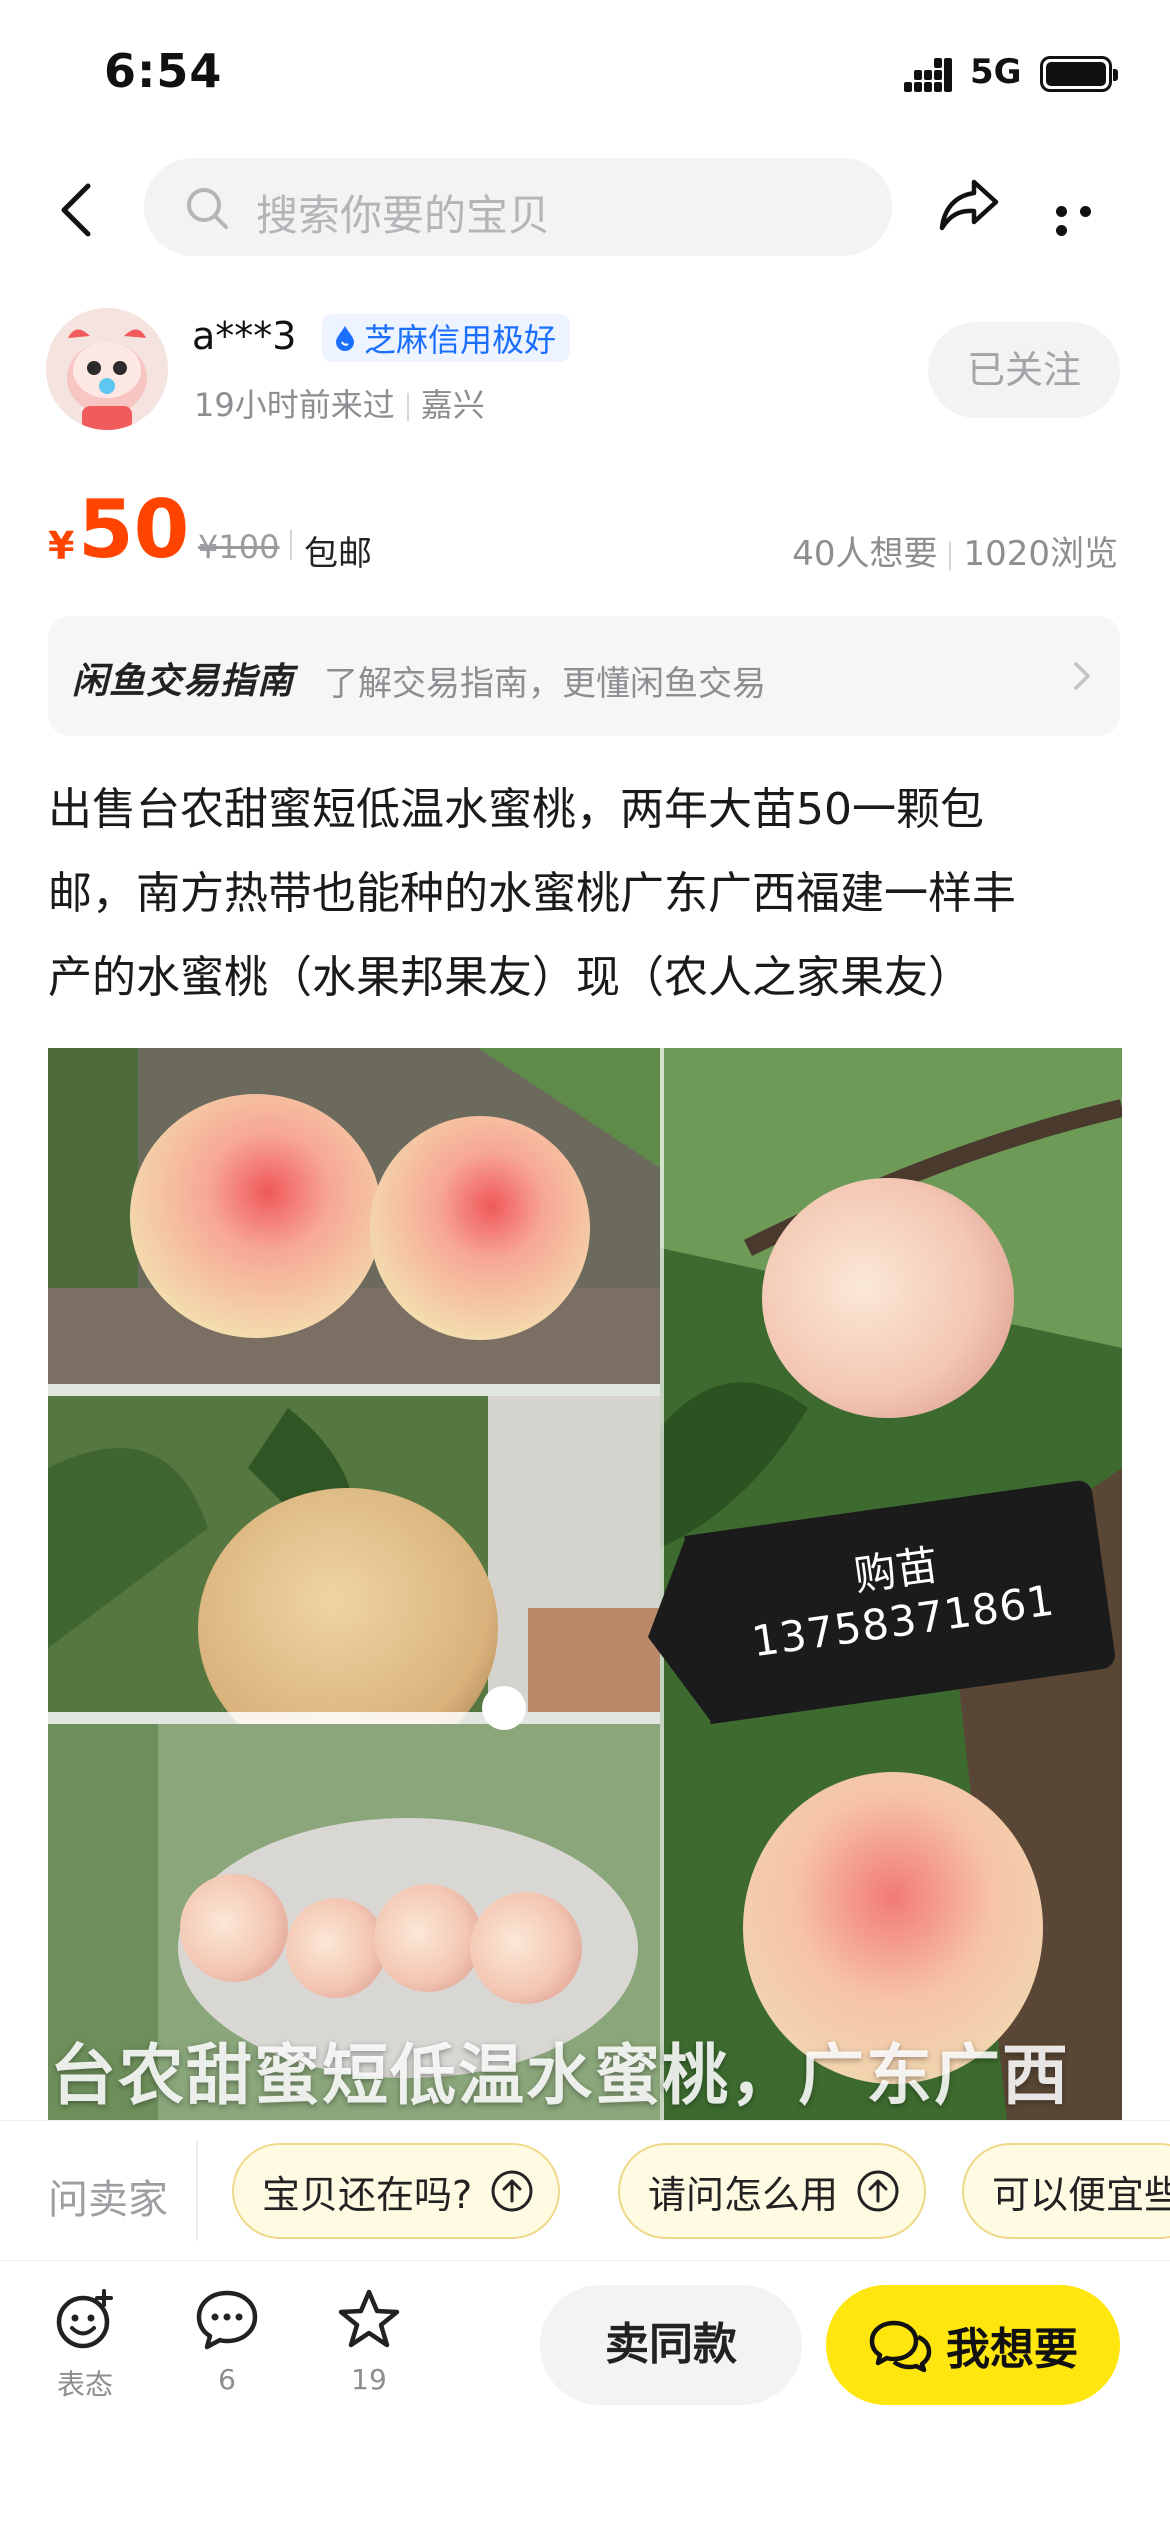 The image size is (1170, 2532). What do you see at coordinates (585, 535) in the screenshot?
I see `price-row: ¥ 50 ¥100 包邮 40人想要 1020浏览` at bounding box center [585, 535].